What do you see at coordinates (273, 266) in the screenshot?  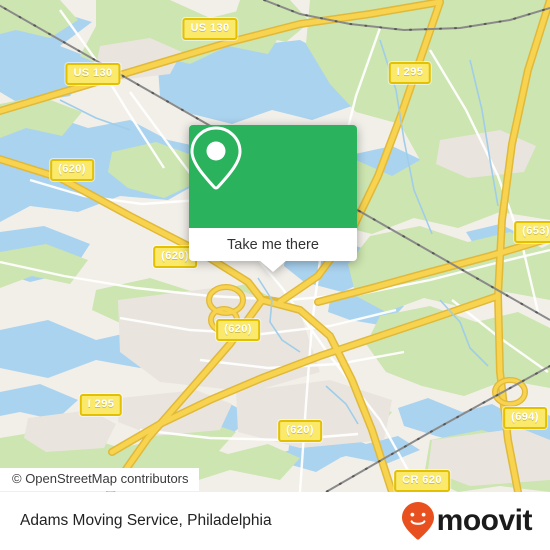 I see `popup-pointer` at bounding box center [273, 266].